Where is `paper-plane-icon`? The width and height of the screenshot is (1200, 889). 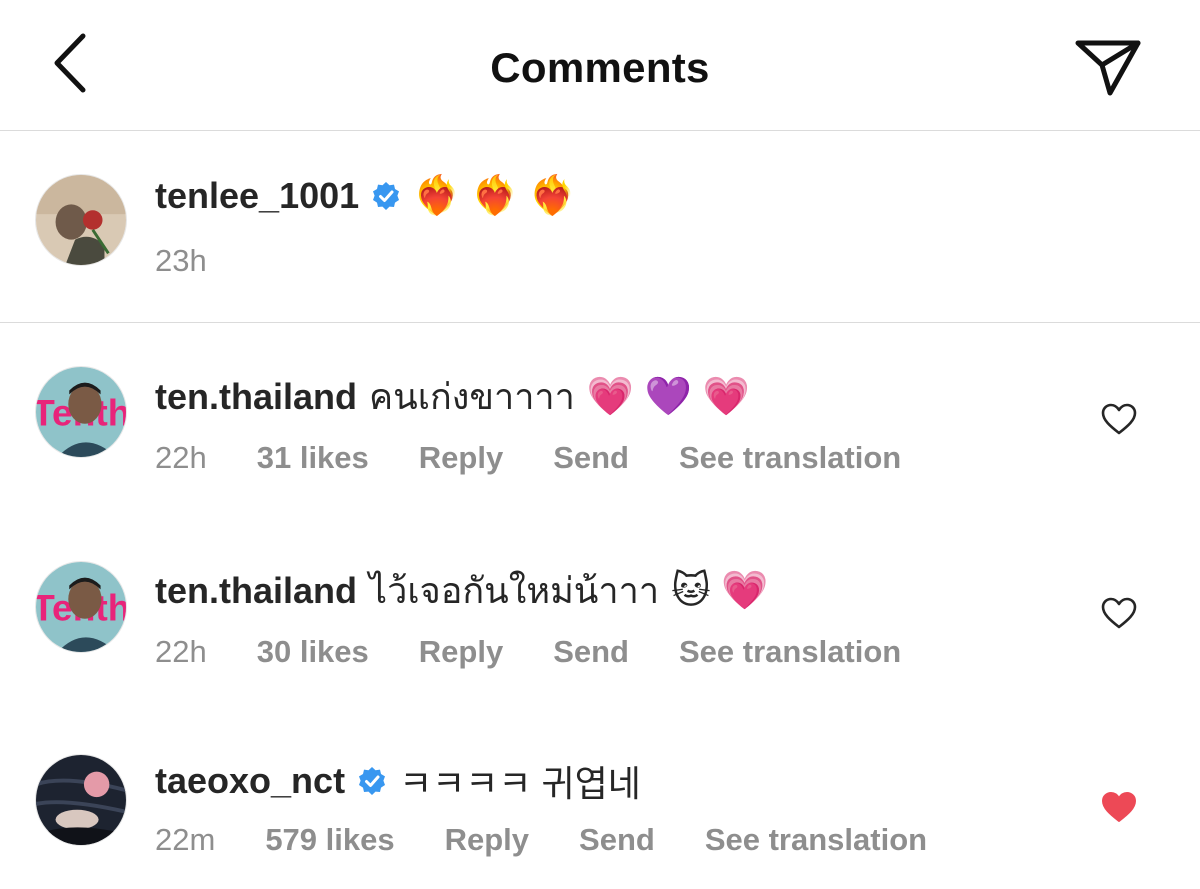 paper-plane-icon is located at coordinates (1108, 68).